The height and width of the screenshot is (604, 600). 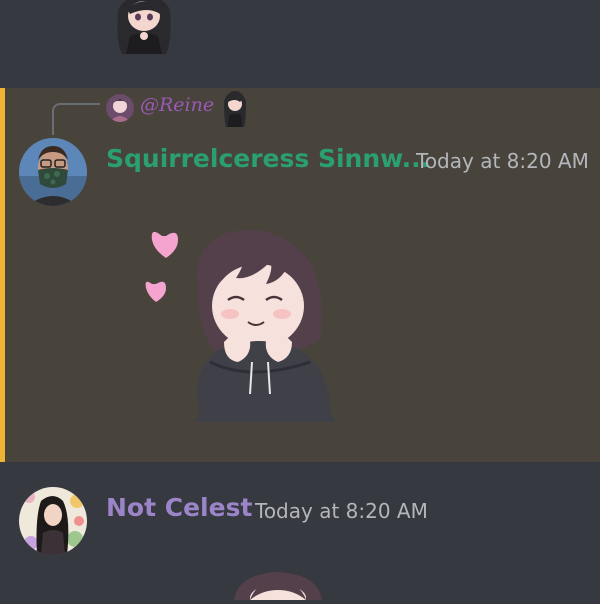 I want to click on smiling-girl-hearts-sticker, so click(x=245, y=327).